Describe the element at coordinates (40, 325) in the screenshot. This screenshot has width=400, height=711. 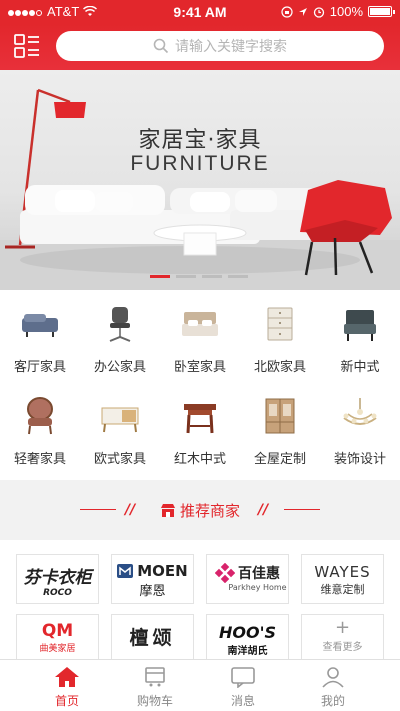
I see `sofa-icon` at that location.